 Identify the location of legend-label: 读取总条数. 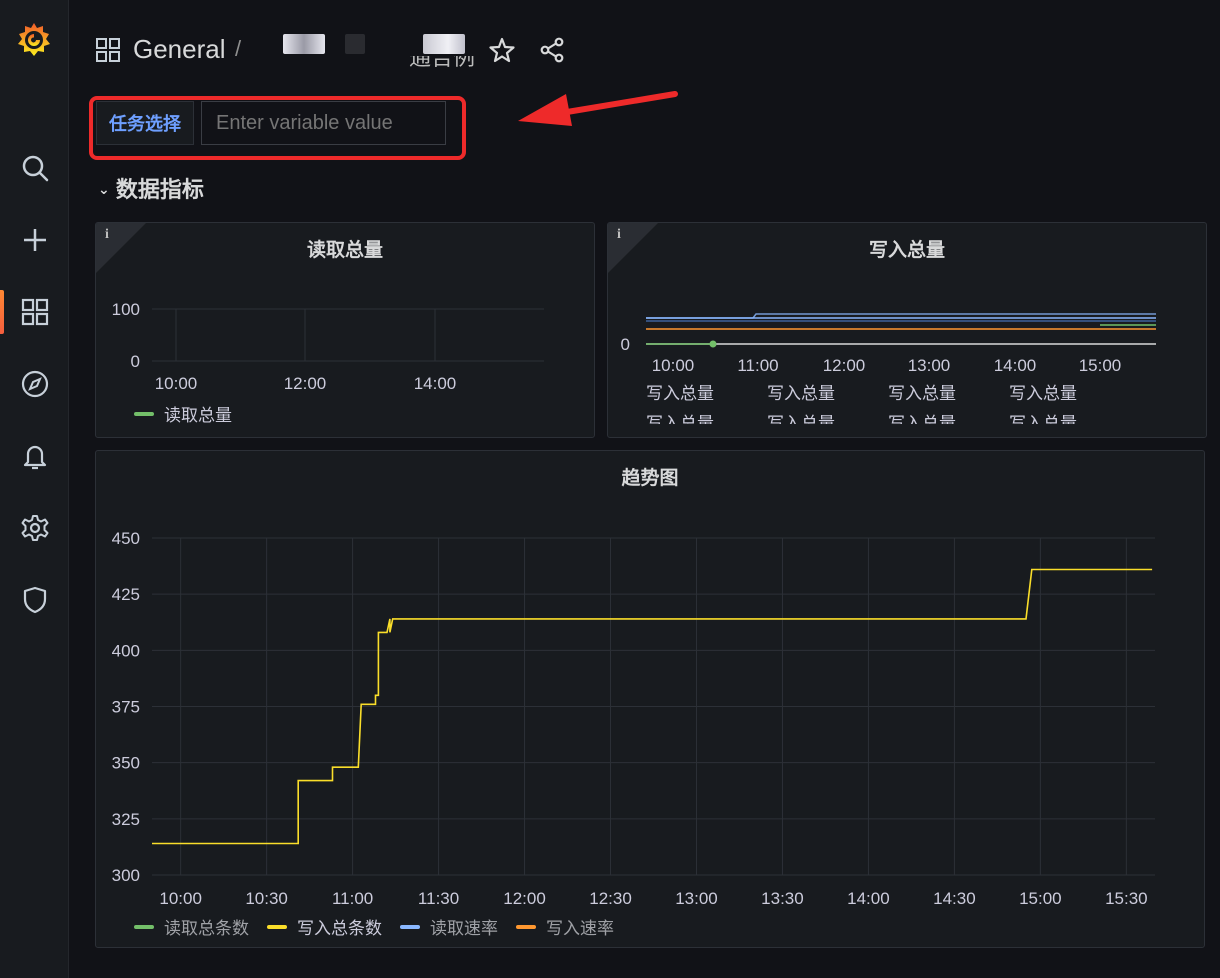
(206, 928).